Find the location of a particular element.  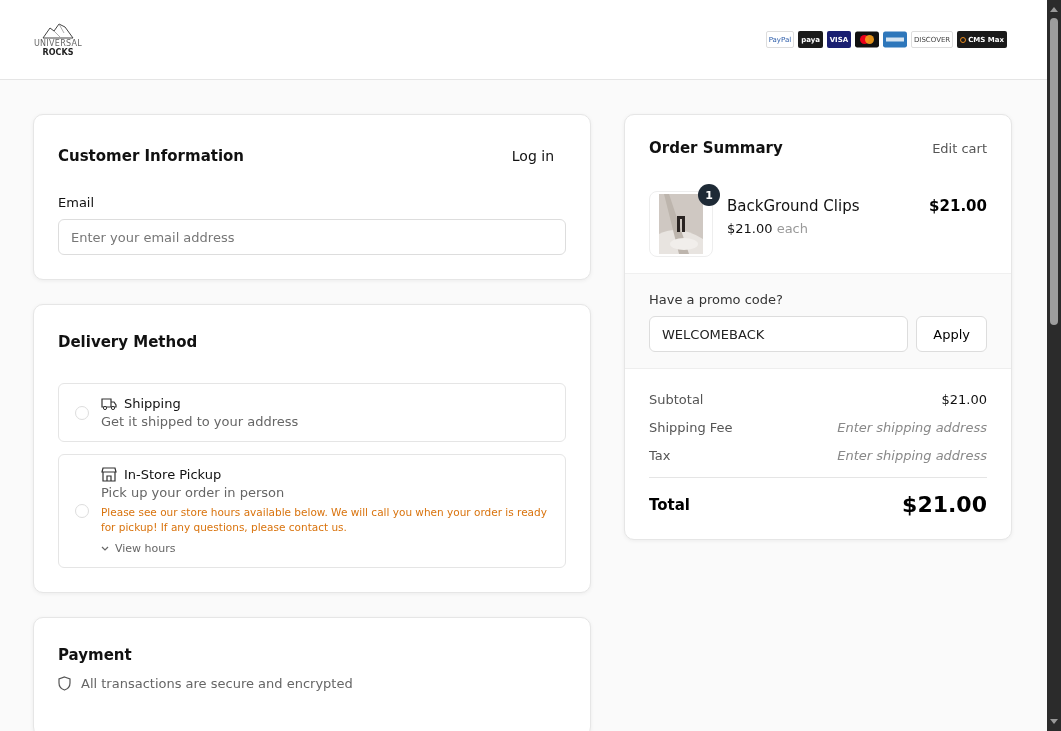

logo-text: UNIVERSAL is located at coordinates (58, 43).